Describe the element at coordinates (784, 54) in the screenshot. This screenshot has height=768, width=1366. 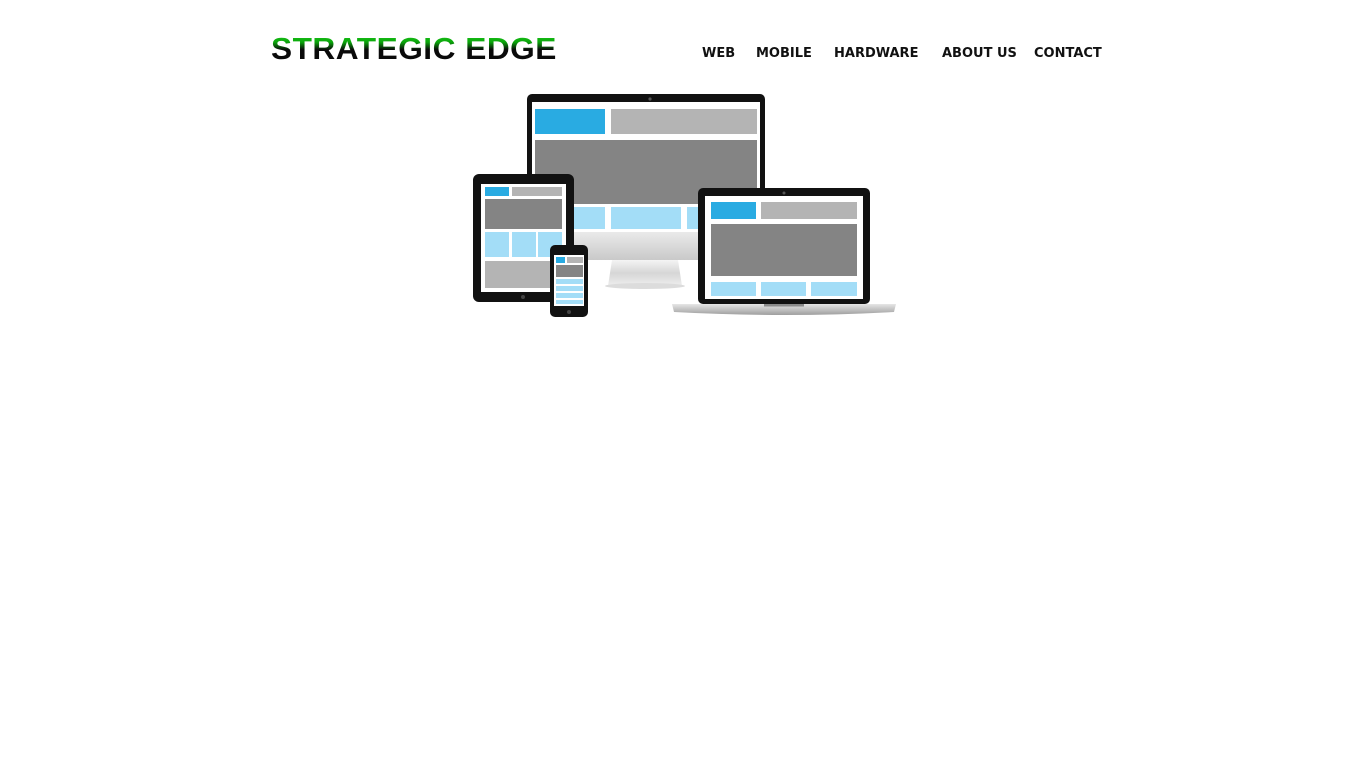
I see `nav-item-mobile: MOBILE` at that location.